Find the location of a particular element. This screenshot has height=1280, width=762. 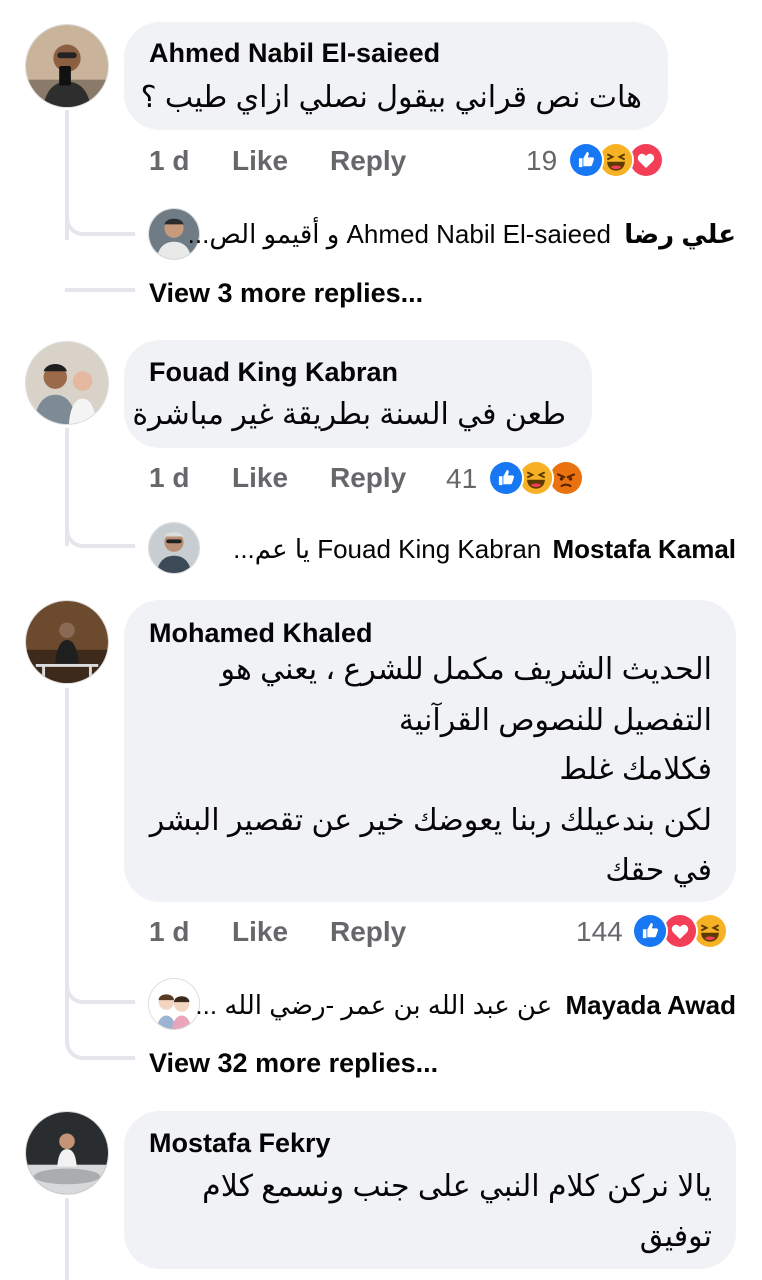

reactions-summary: 19 is located at coordinates (601, 162).